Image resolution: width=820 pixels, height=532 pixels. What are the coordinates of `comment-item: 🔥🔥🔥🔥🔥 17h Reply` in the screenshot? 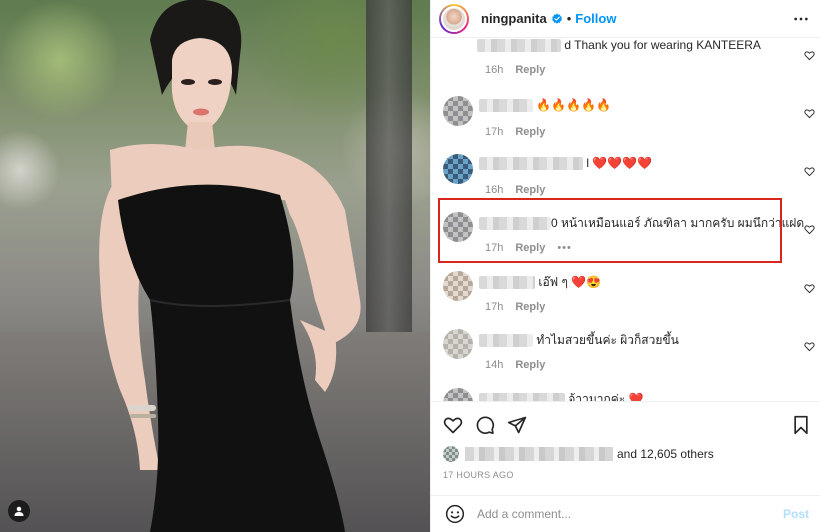 It's located at (625, 117).